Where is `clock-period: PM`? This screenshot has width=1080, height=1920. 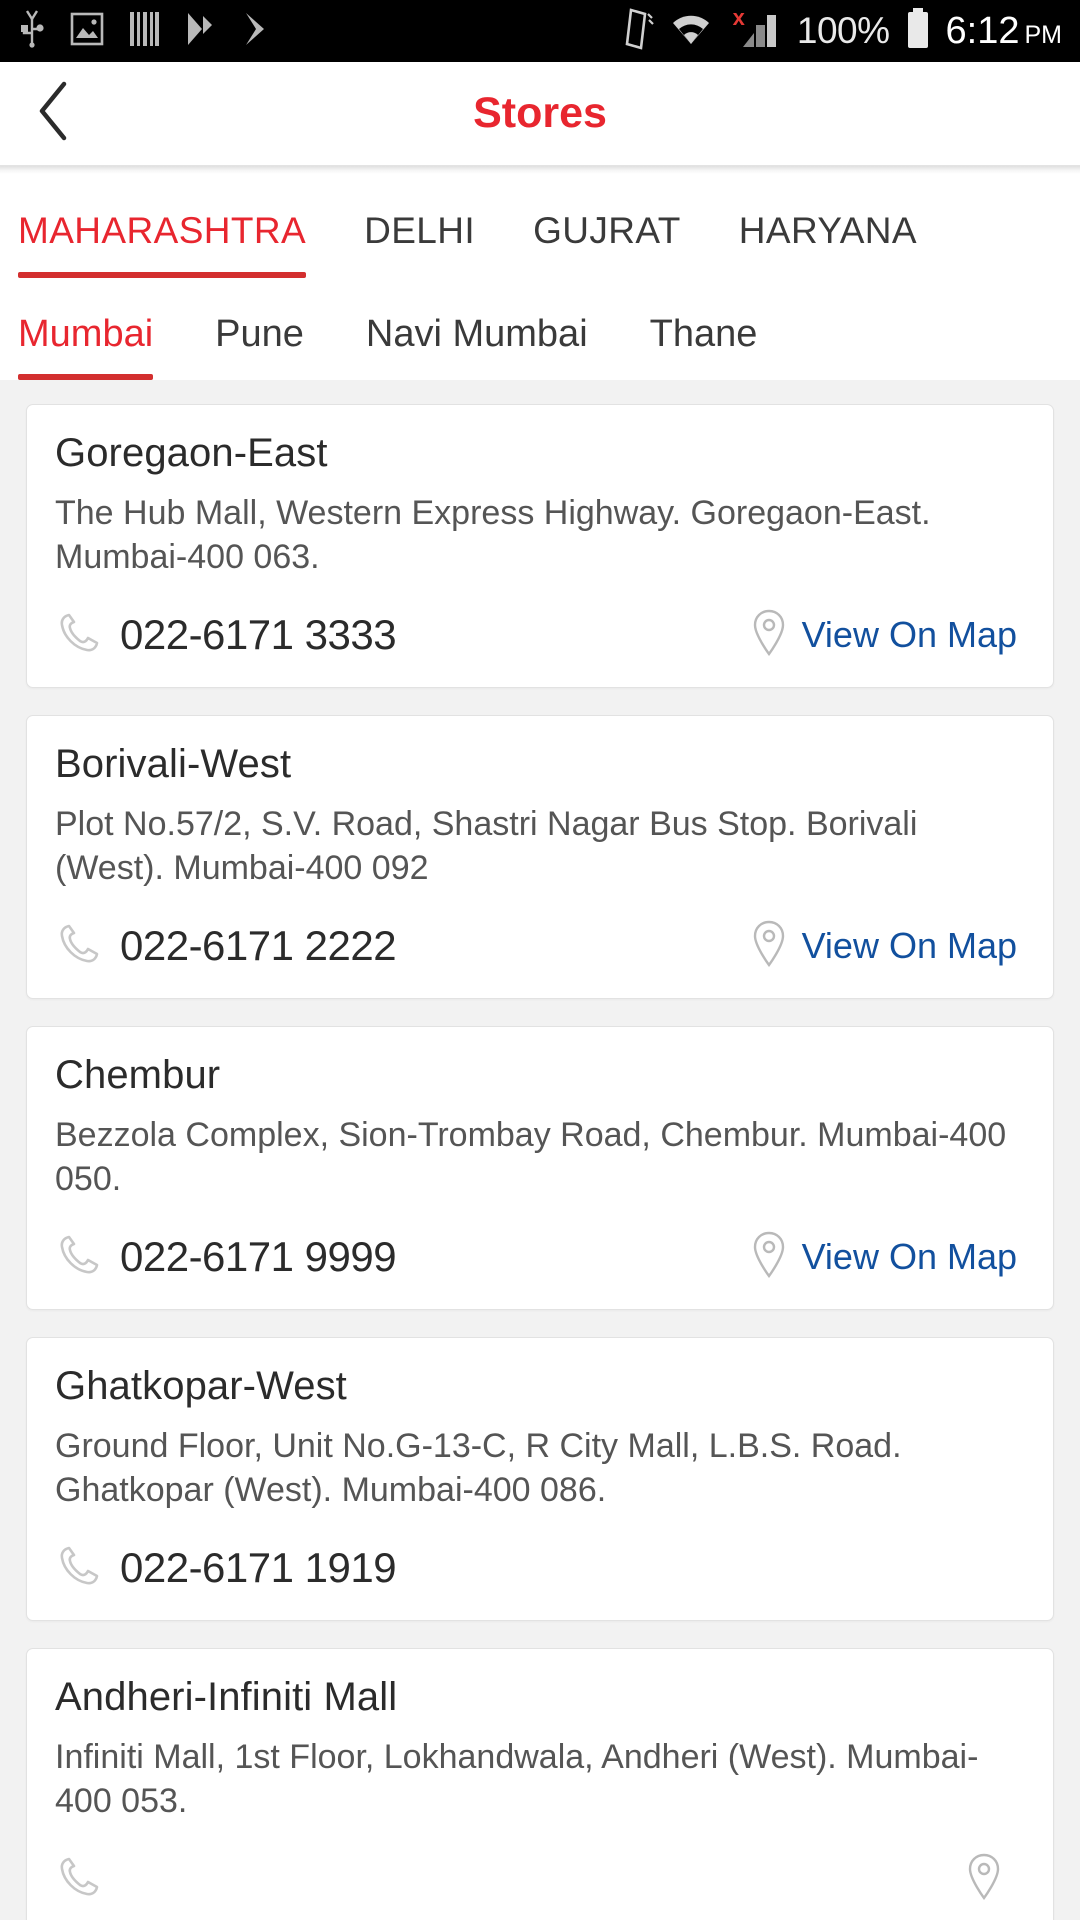 clock-period: PM is located at coordinates (1043, 34).